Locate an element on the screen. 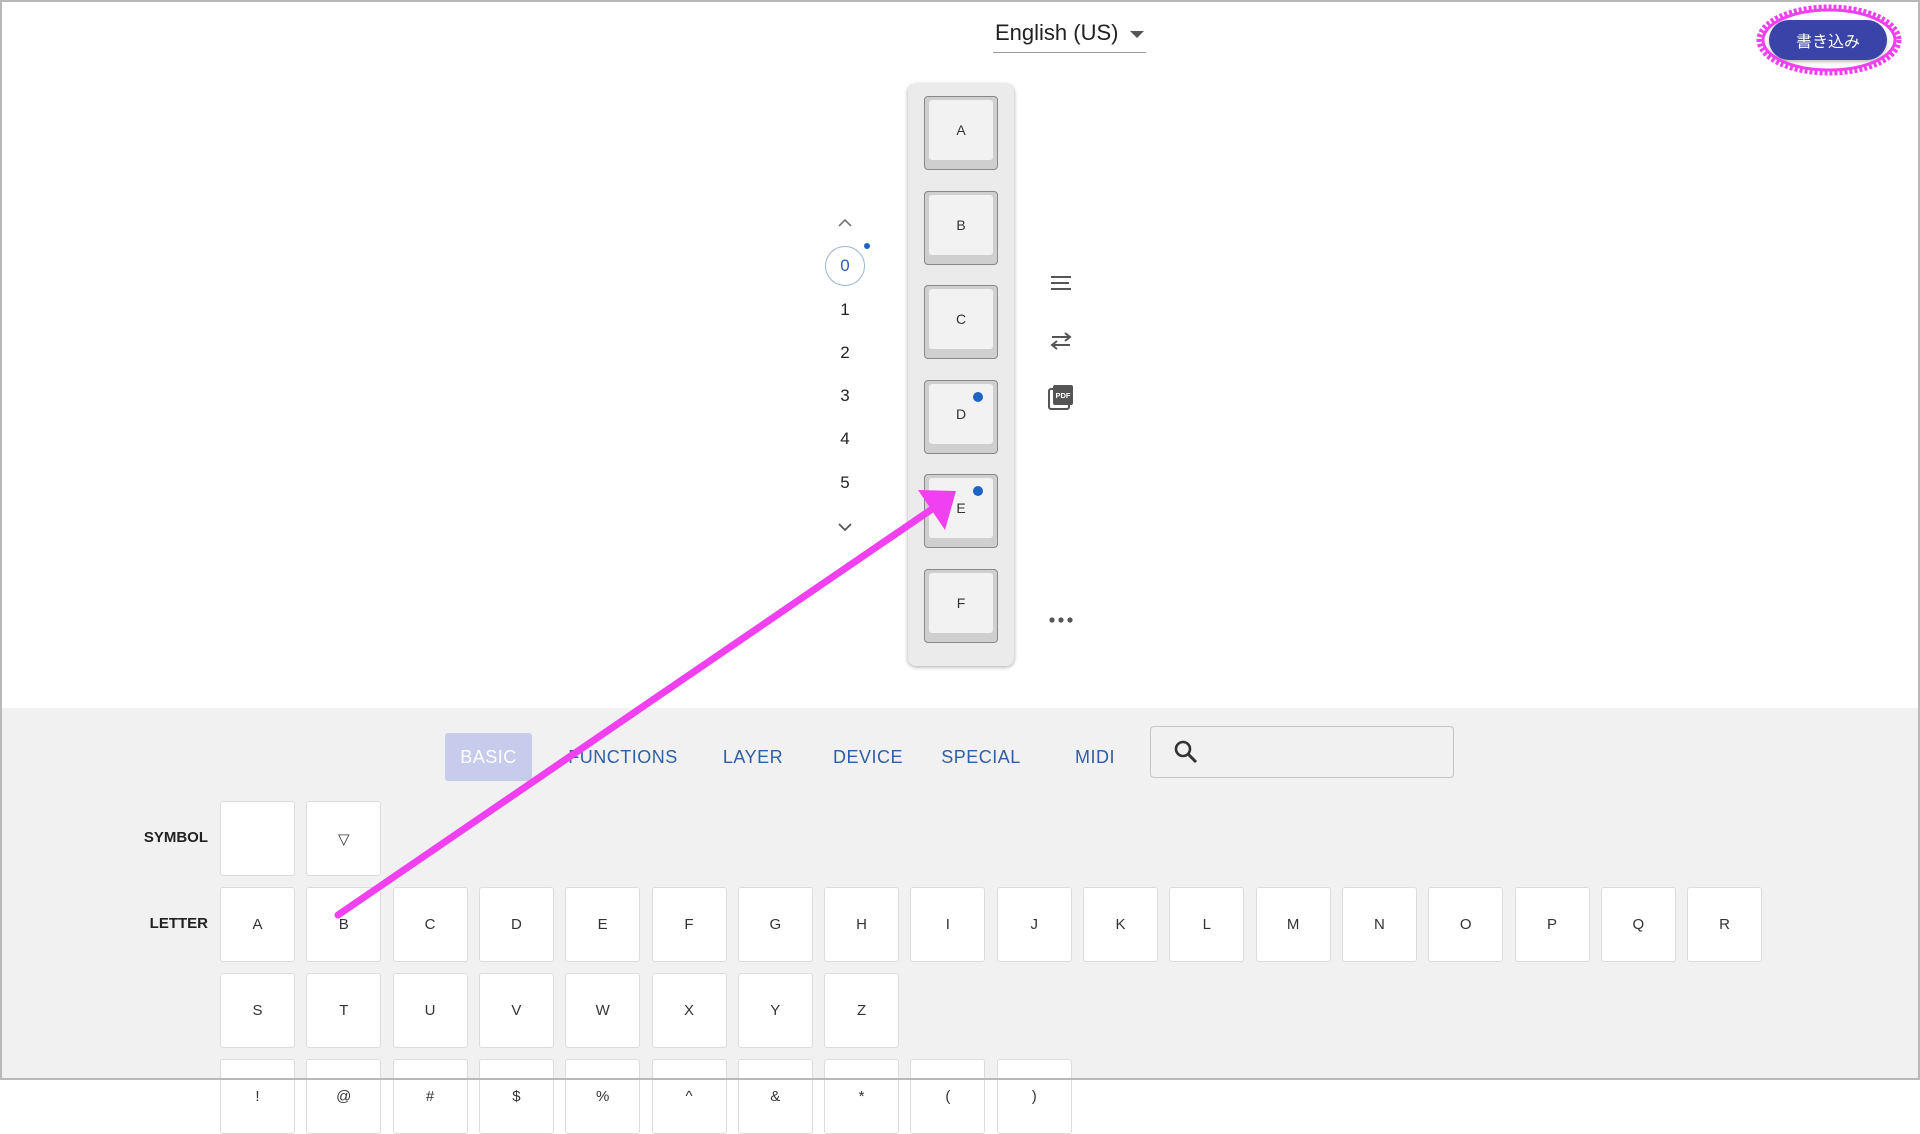 The width and height of the screenshot is (1920, 1134). layer-label: 3 is located at coordinates (845, 395).